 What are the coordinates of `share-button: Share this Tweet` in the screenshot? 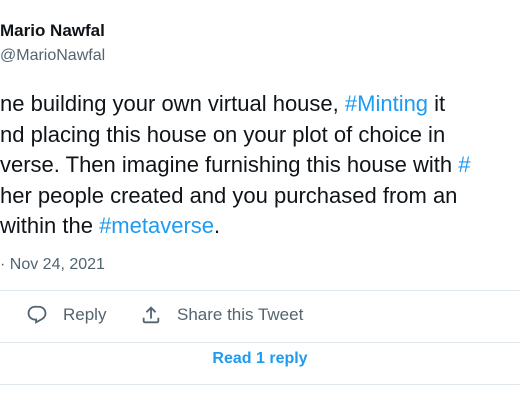 It's located at (221, 315).